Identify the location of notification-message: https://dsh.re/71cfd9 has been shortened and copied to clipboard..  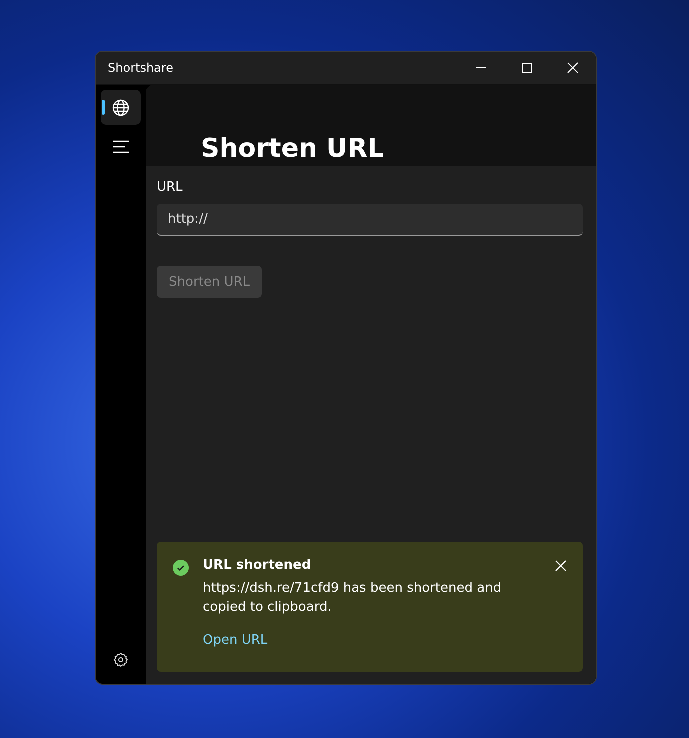
(353, 598).